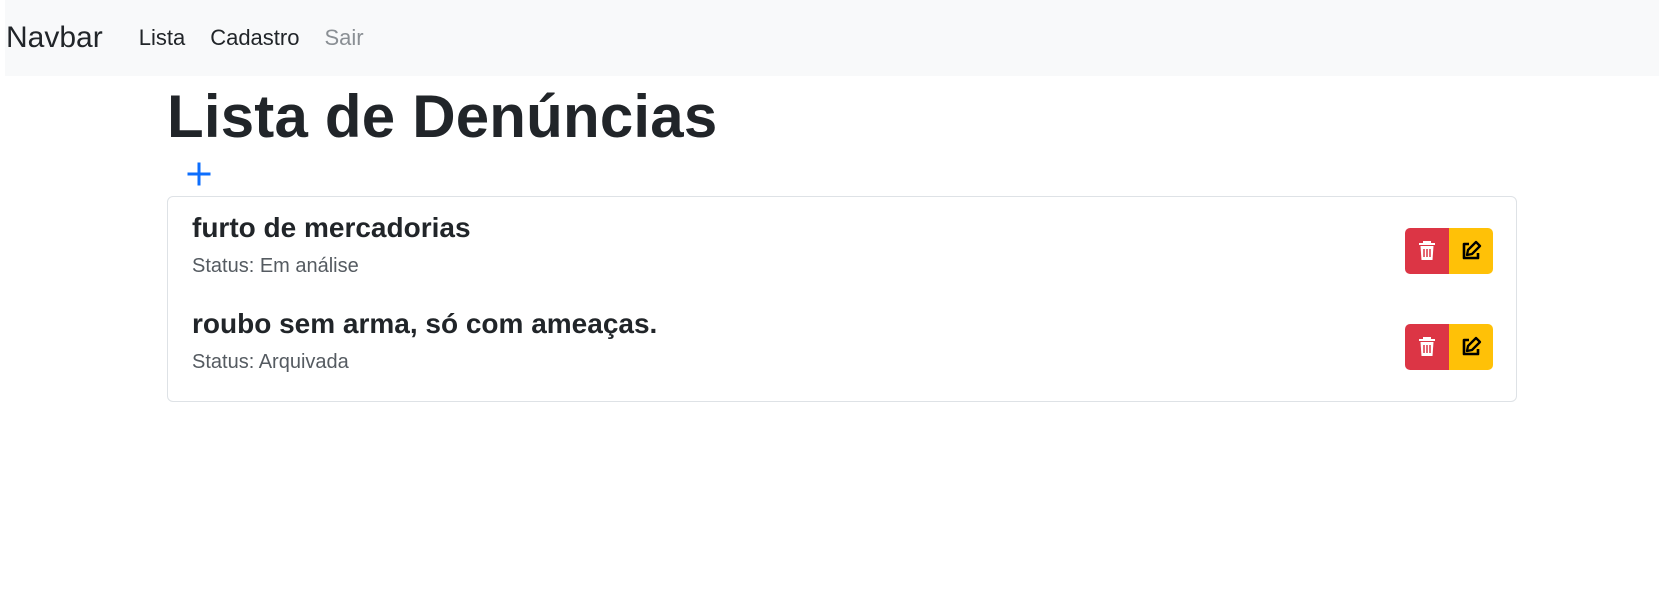 The image size is (1659, 612). I want to click on plus-icon, so click(199, 174).